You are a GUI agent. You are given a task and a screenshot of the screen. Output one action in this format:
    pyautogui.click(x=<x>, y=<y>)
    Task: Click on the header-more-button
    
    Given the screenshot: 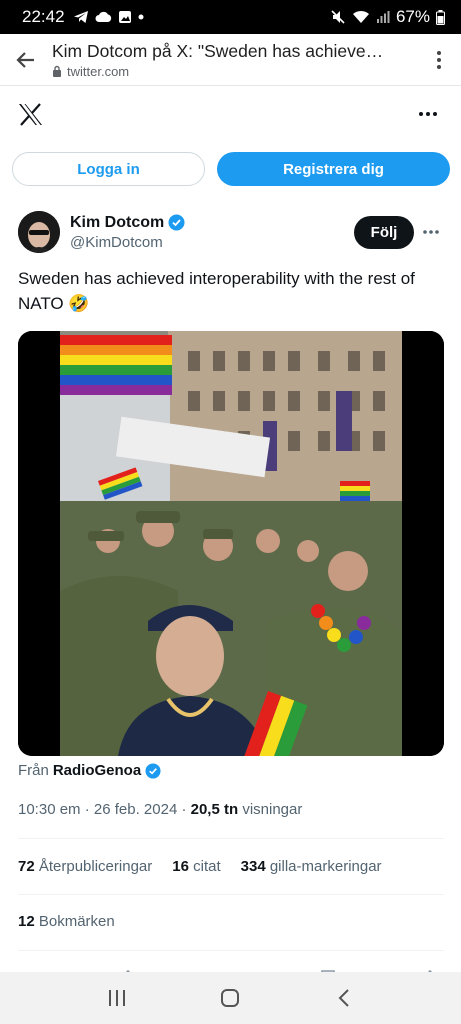 What is the action you would take?
    pyautogui.click(x=428, y=114)
    